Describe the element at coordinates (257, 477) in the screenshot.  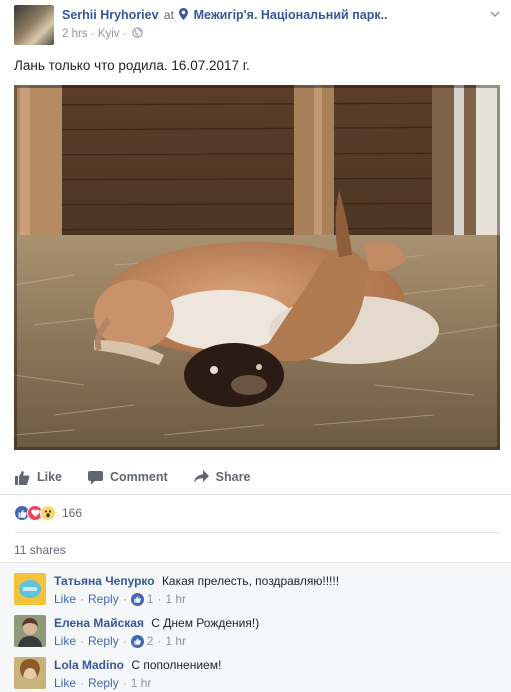
I see `post-action-bar: Like Comment Share` at that location.